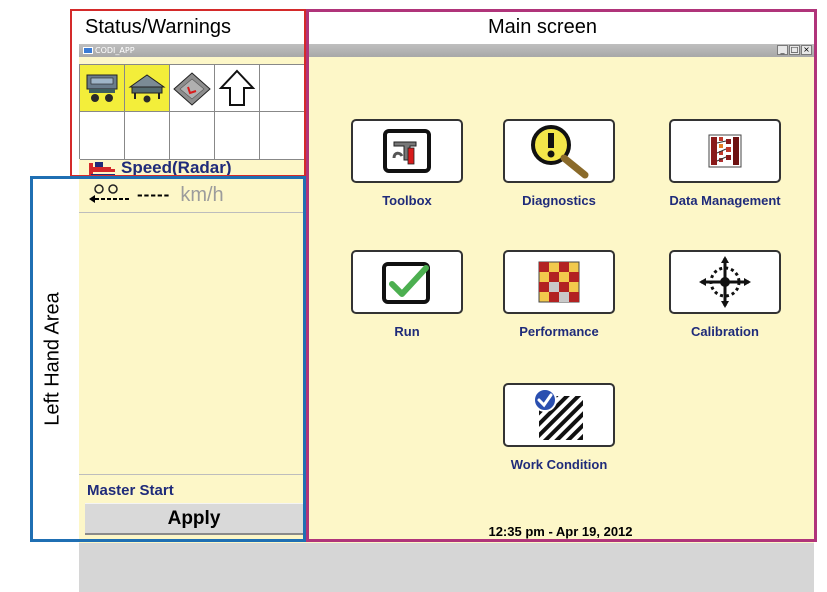 This screenshot has width=827, height=592. What do you see at coordinates (542, 27) in the screenshot?
I see `main-screen-title: Main screen` at bounding box center [542, 27].